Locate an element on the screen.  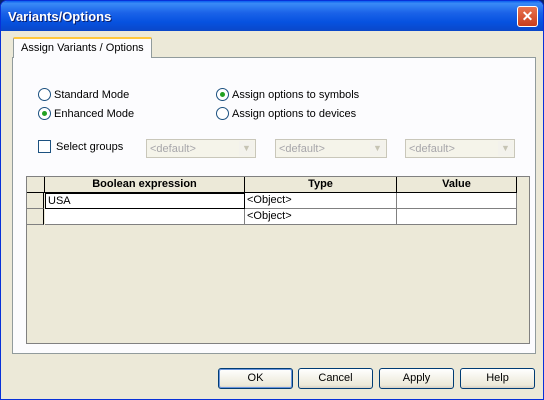
enhanced-mode-radio: Enhanced Mode is located at coordinates (86, 113).